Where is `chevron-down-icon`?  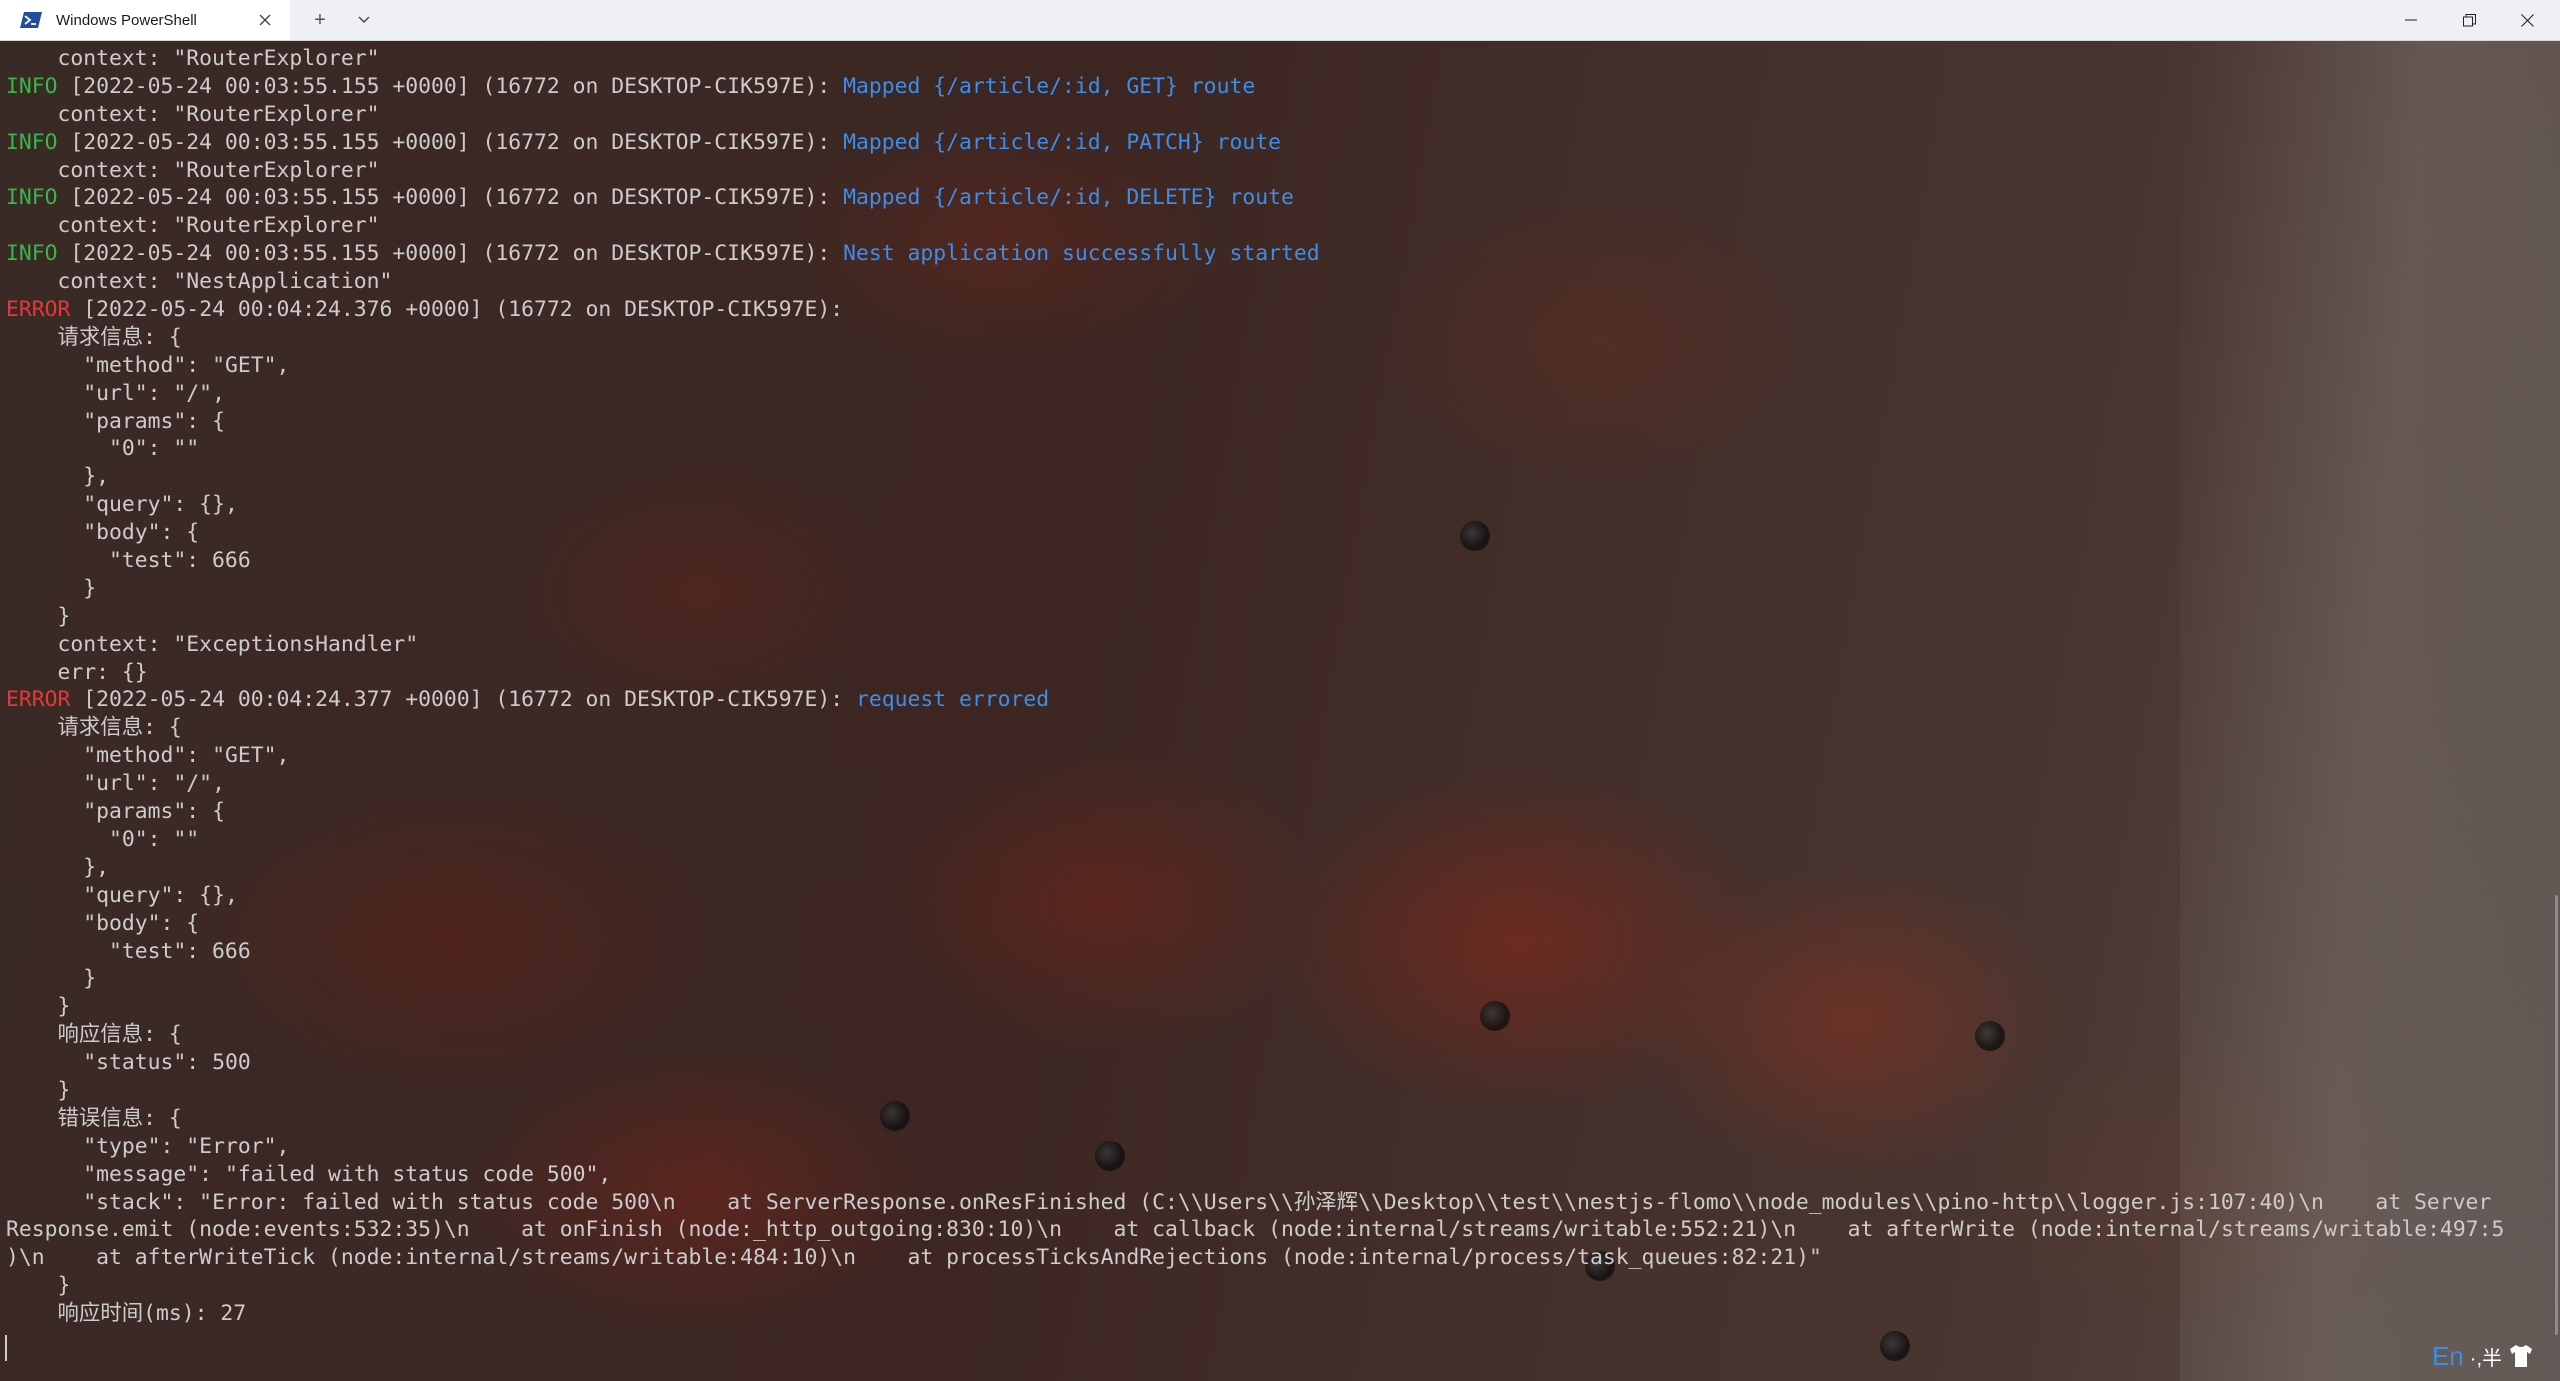
chevron-down-icon is located at coordinates (364, 19).